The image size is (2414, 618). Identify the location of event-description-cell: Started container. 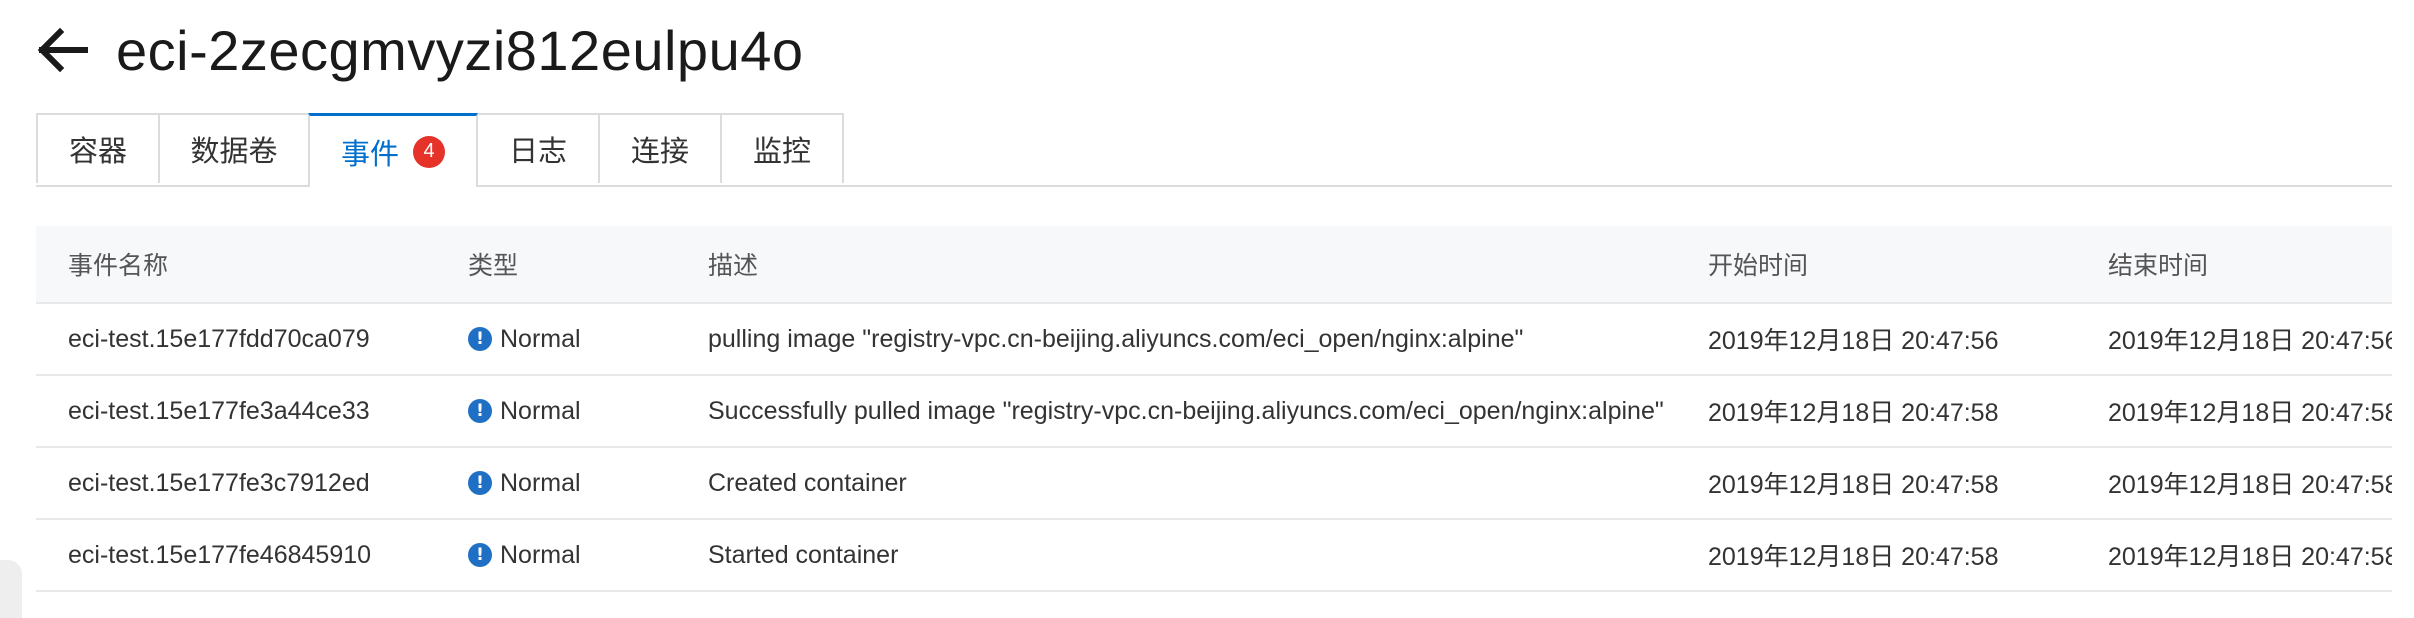
(1176, 555).